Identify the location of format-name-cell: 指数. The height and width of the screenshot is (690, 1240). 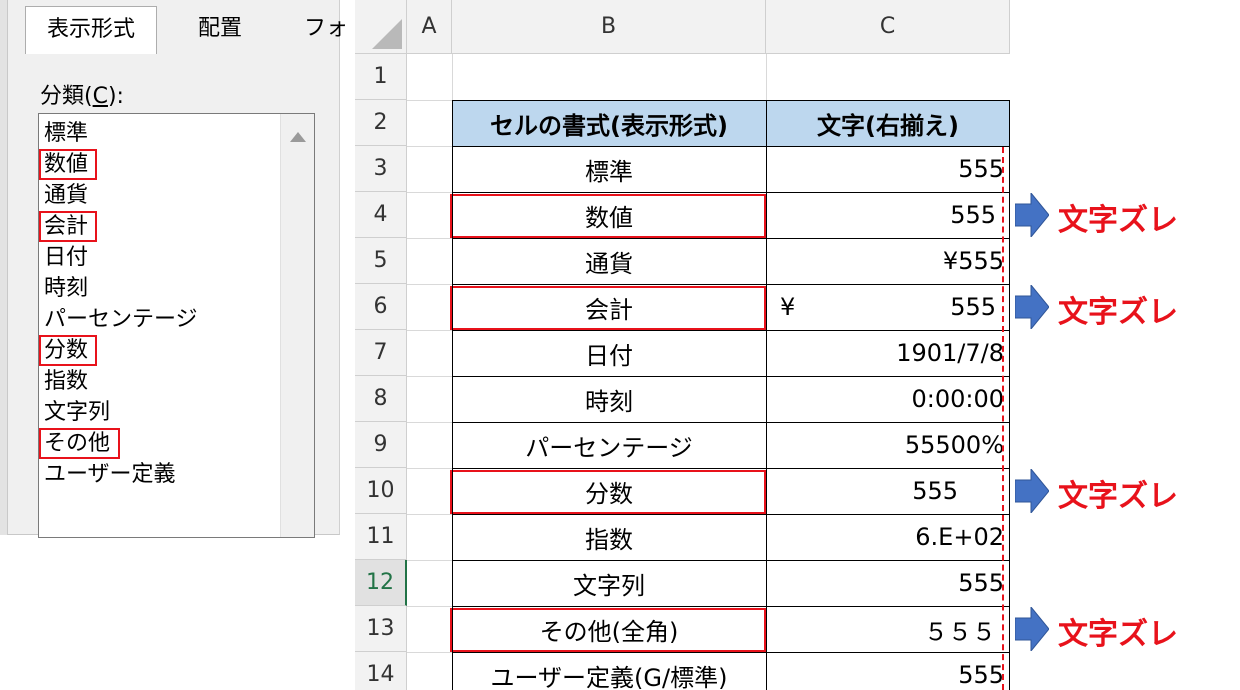
(609, 537).